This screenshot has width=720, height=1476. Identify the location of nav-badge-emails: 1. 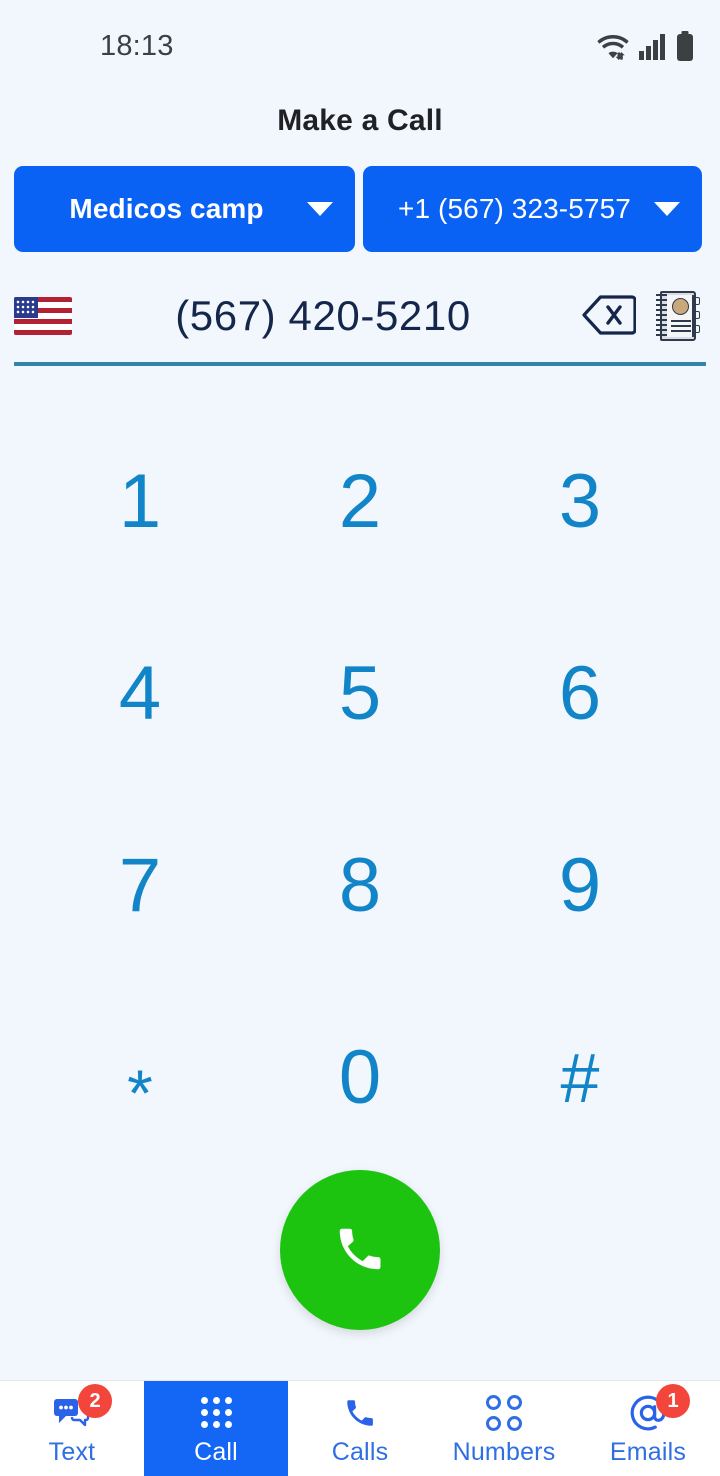
(673, 1401).